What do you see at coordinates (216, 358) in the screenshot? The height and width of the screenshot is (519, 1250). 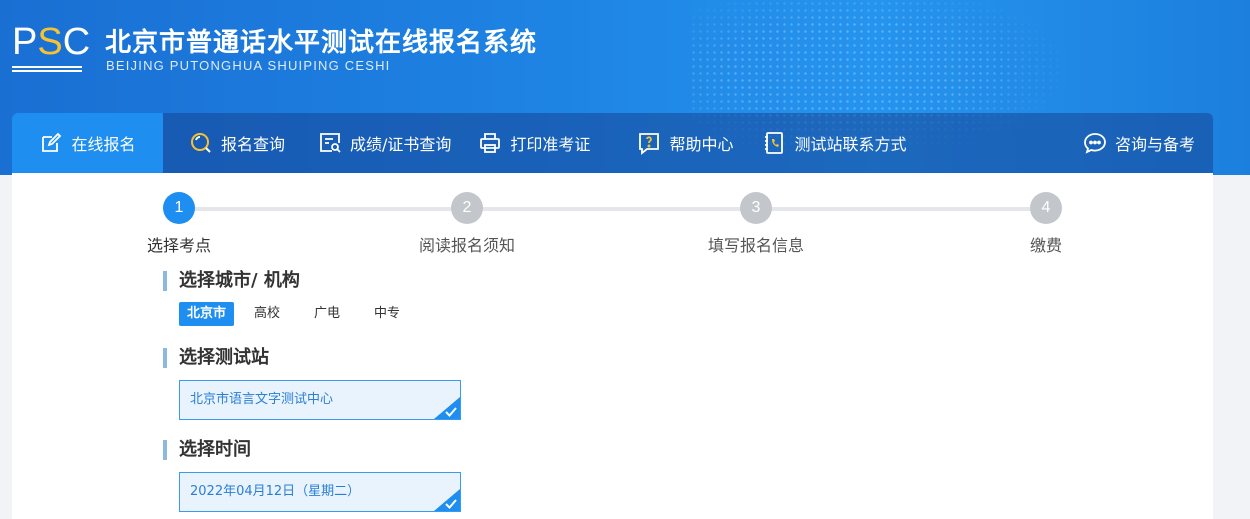 I see `station-section-title: 选择测试站` at bounding box center [216, 358].